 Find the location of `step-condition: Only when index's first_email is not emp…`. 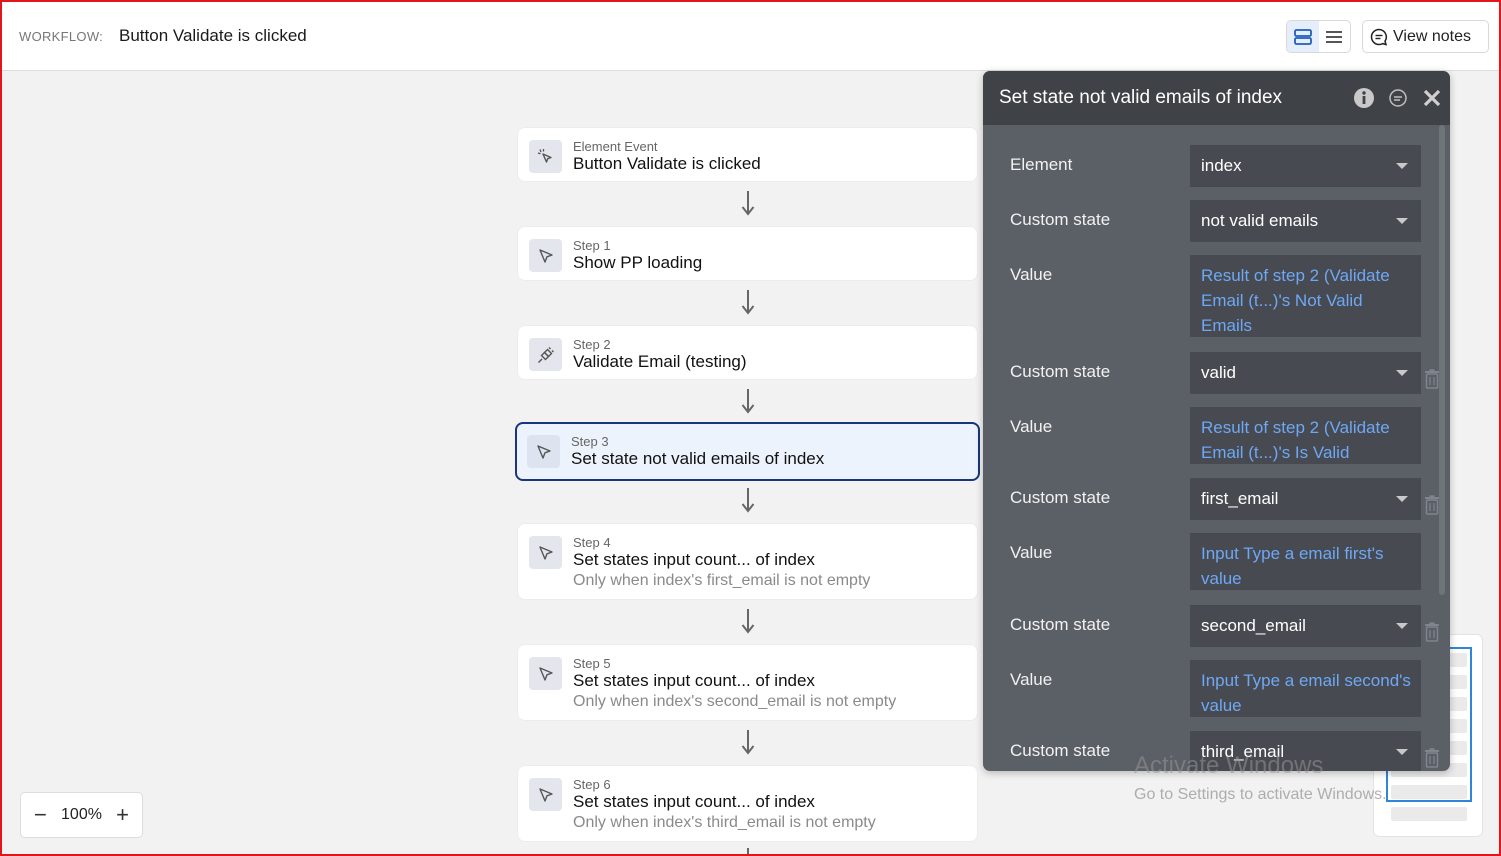

step-condition: Only when index's first_email is not emp… is located at coordinates (722, 580).